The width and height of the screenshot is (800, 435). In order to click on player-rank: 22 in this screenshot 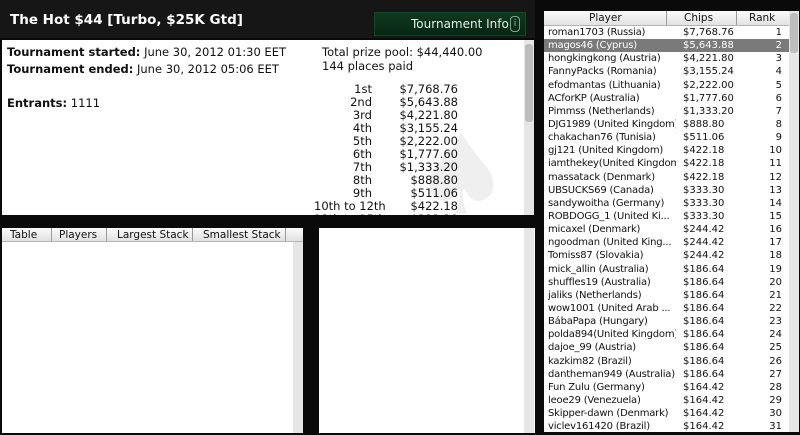, I will do `click(775, 308)`.